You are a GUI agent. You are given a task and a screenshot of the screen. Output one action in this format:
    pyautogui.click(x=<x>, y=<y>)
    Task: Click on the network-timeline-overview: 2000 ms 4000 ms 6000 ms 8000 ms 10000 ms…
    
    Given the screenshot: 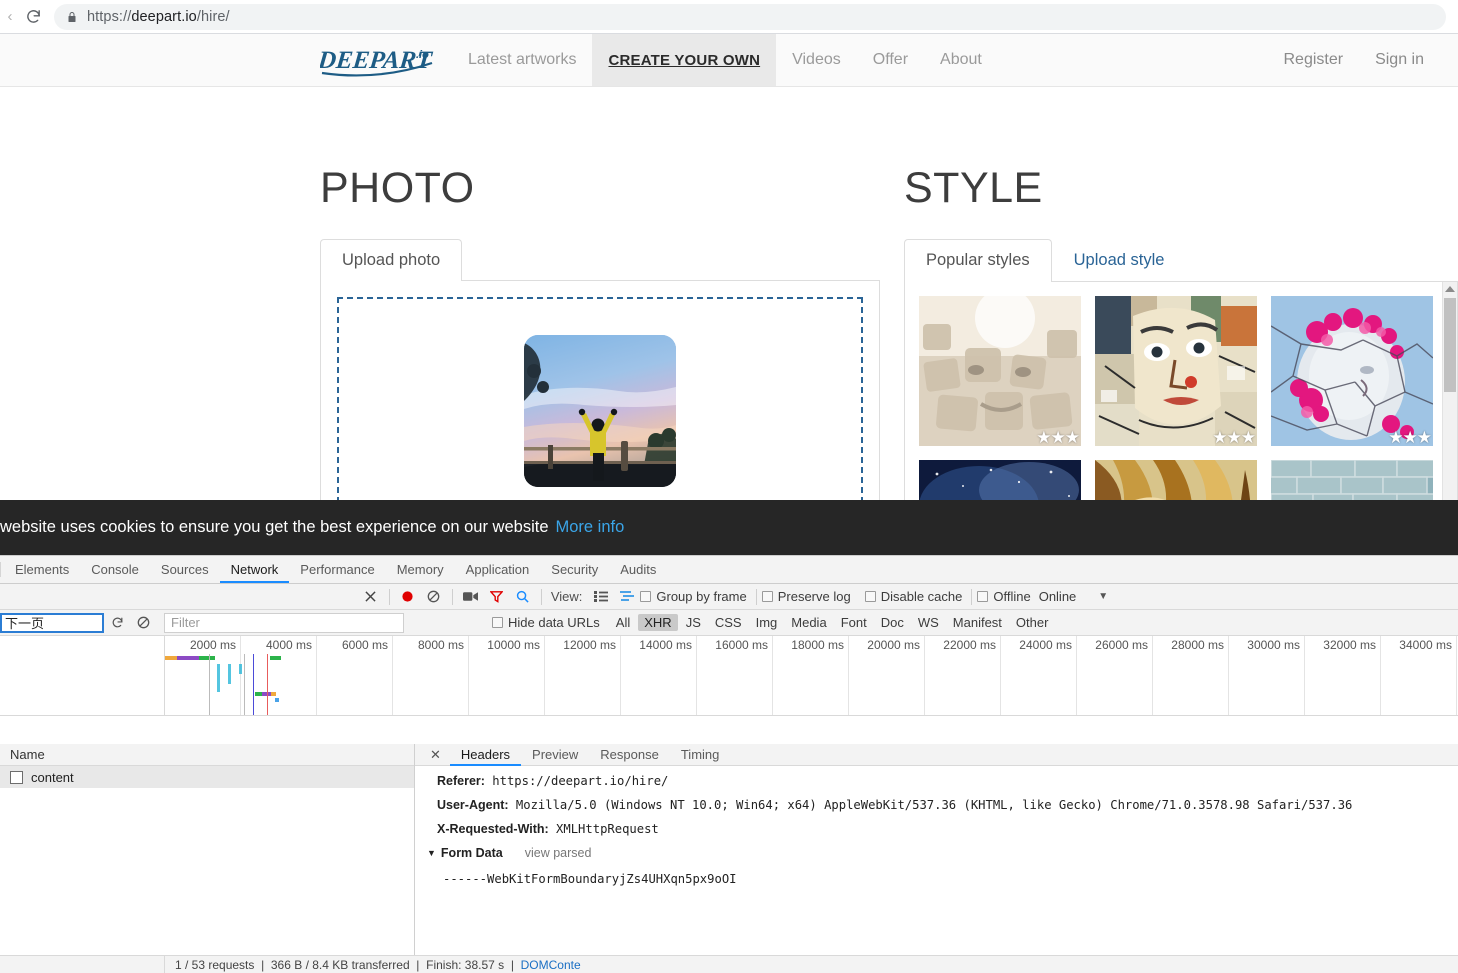 What is the action you would take?
    pyautogui.click(x=729, y=676)
    